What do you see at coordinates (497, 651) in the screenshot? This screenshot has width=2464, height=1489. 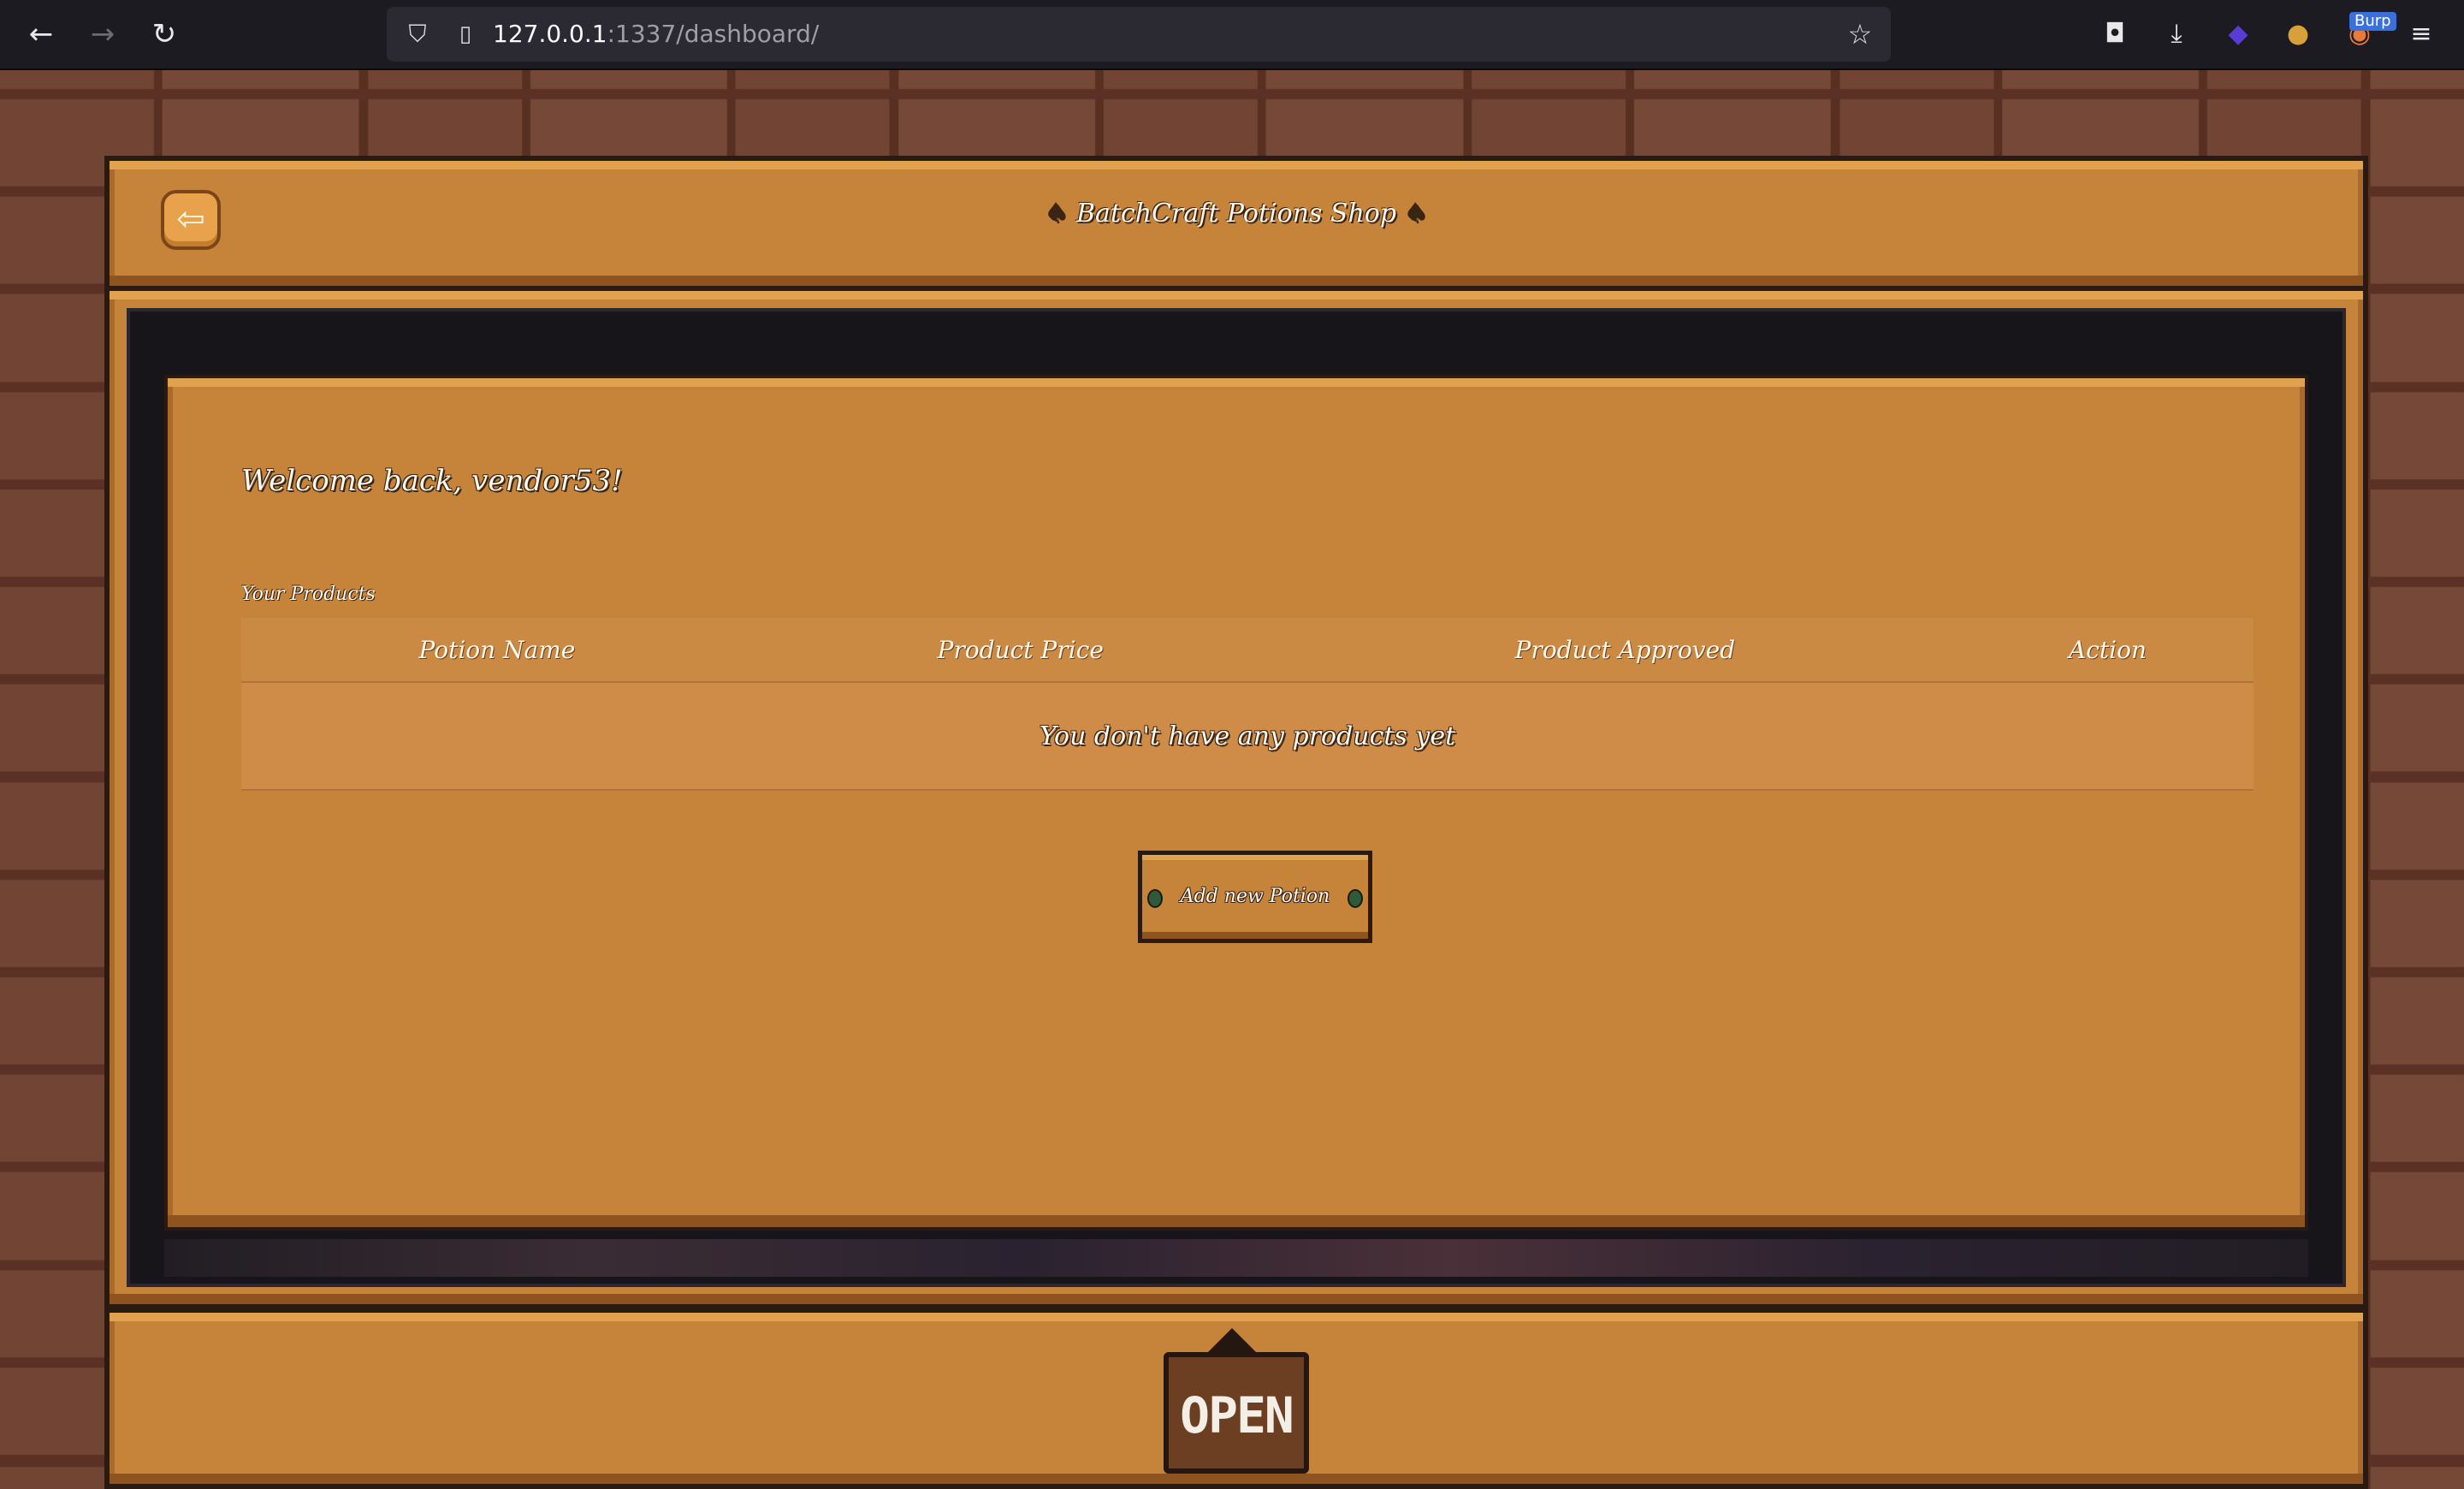 I see `column-header-potion-name: Potion Name` at bounding box center [497, 651].